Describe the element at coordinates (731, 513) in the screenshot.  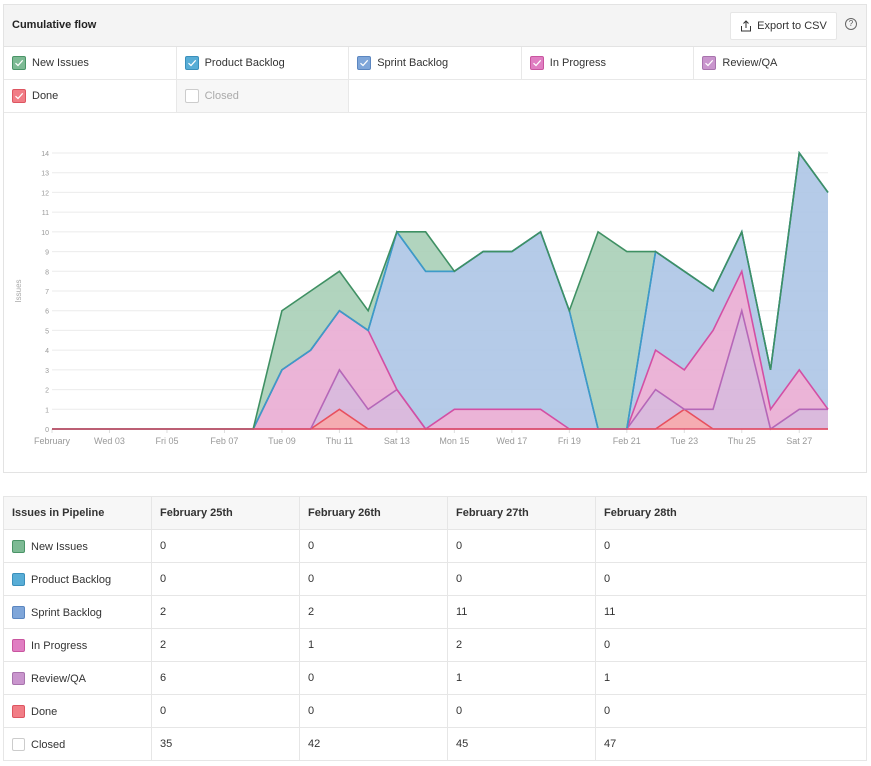
I see `column-header-date: February 28th` at that location.